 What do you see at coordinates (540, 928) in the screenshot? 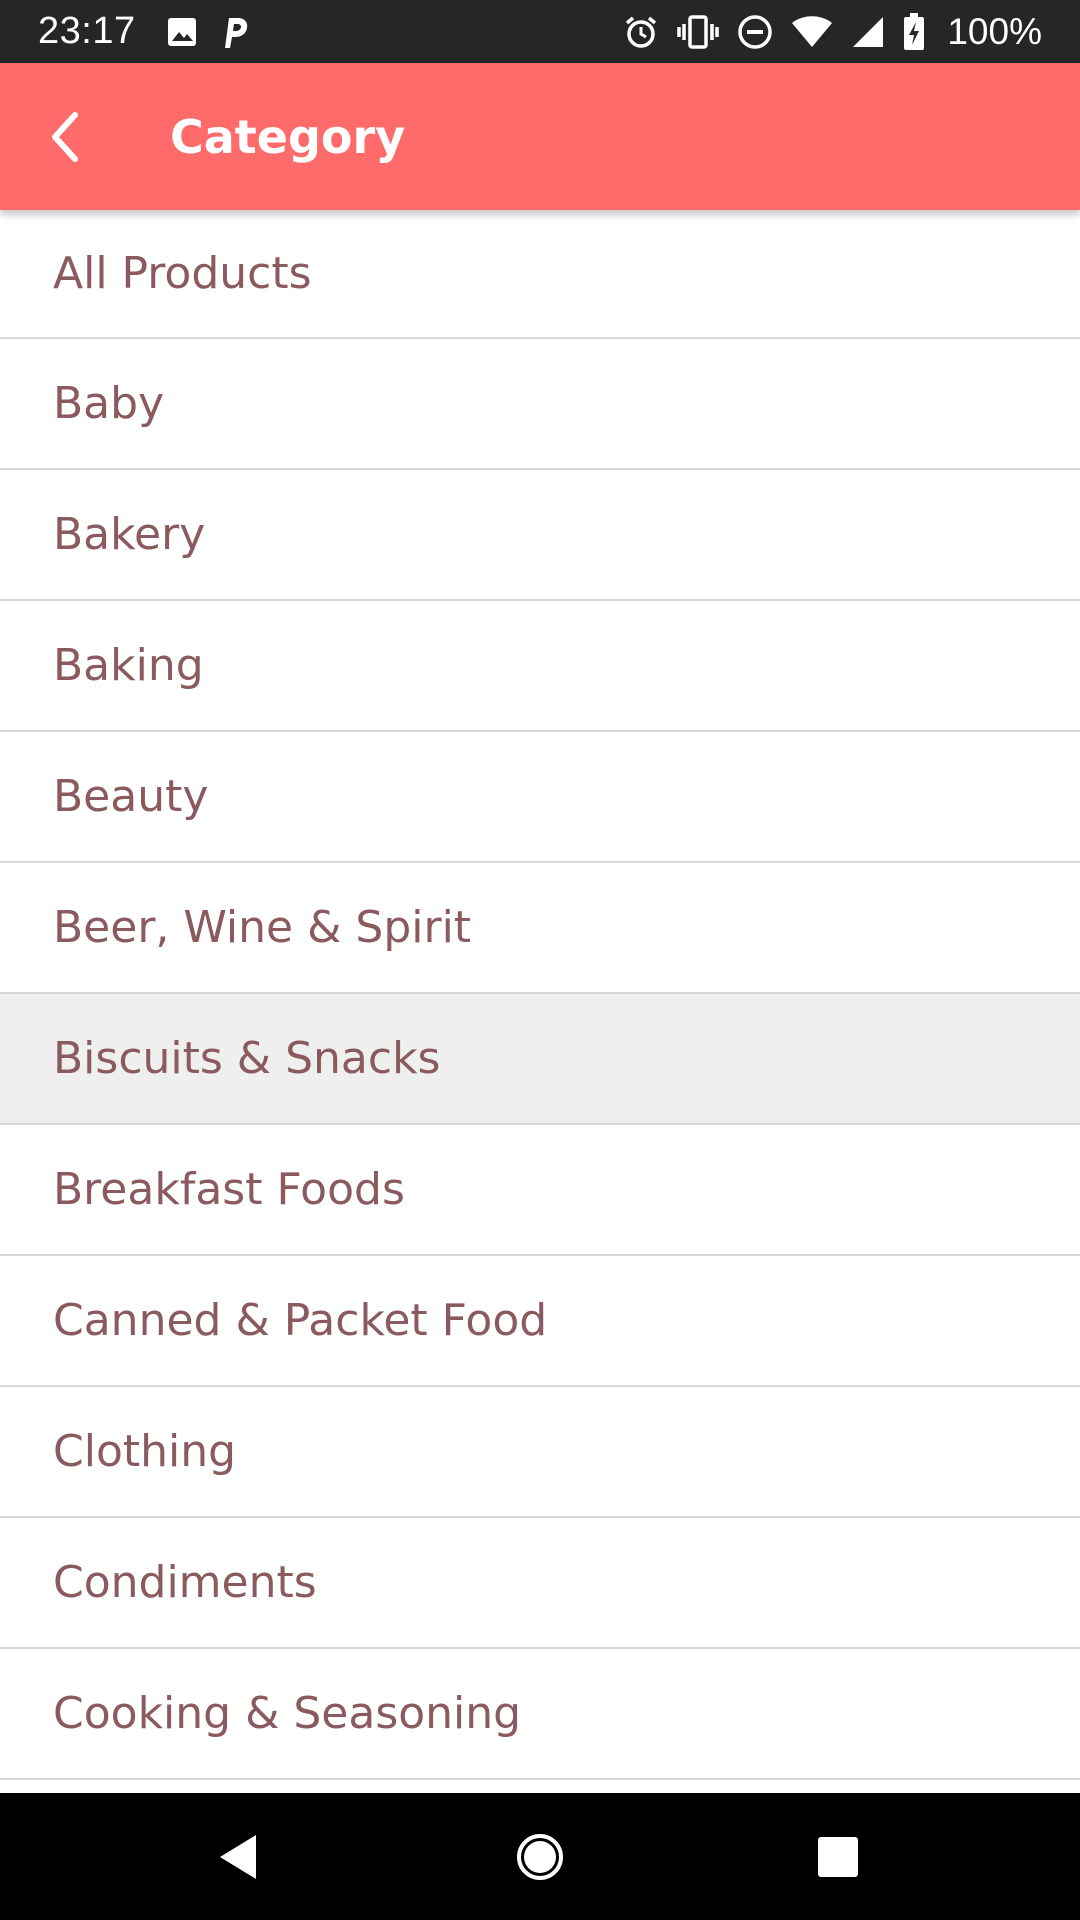
I see `list-item: Beer, Wine & Spirit` at bounding box center [540, 928].